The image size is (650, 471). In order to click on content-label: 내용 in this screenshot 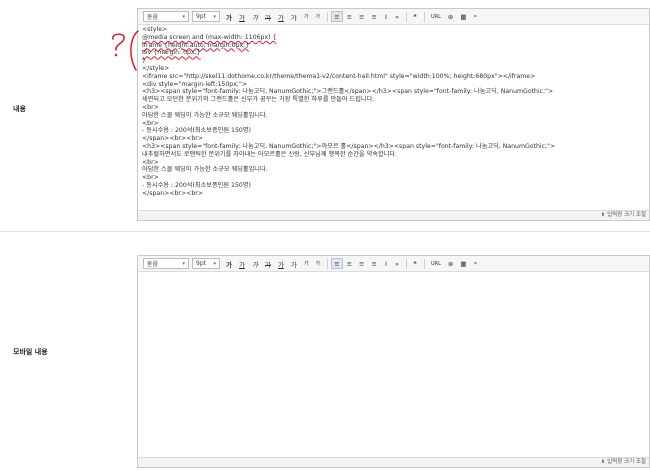, I will do `click(19, 109)`.